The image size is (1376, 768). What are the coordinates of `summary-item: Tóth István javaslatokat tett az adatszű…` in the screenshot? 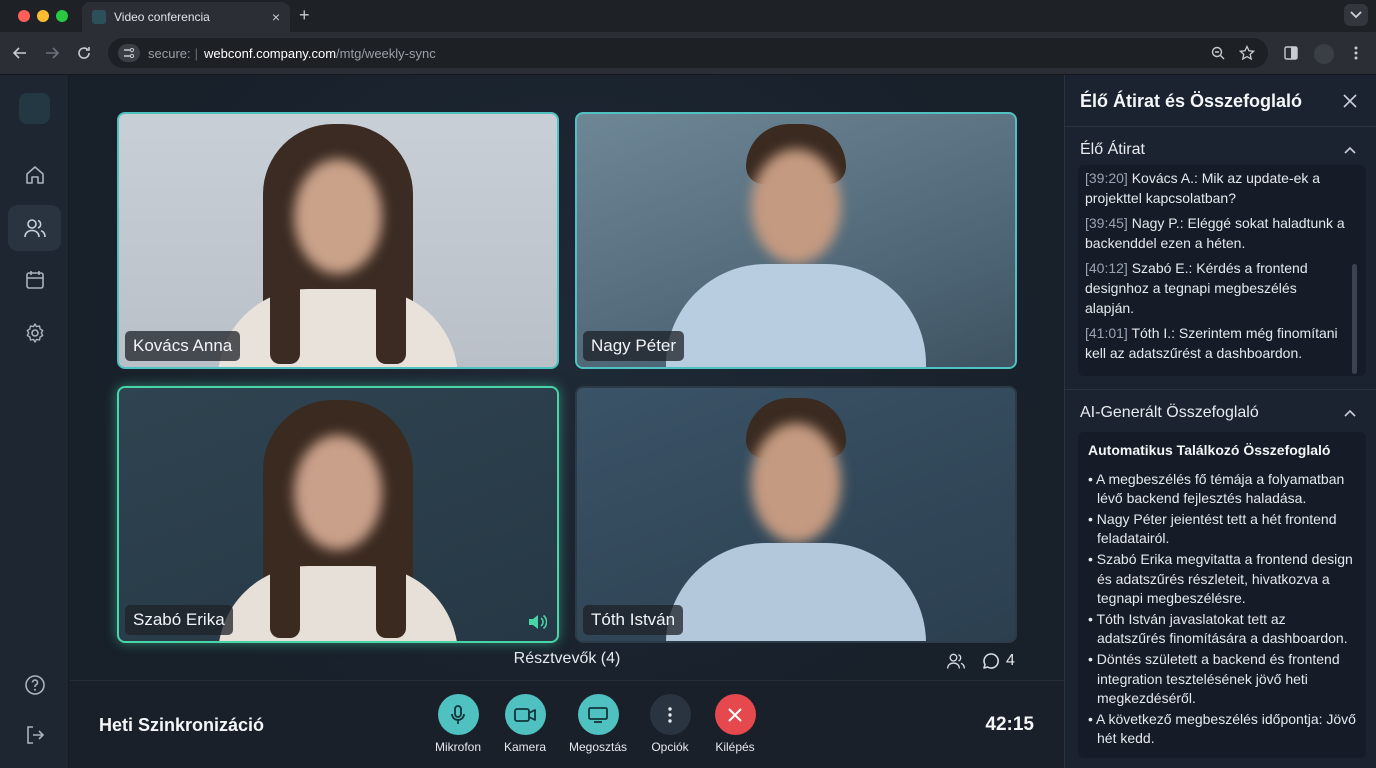 It's located at (1222, 629).